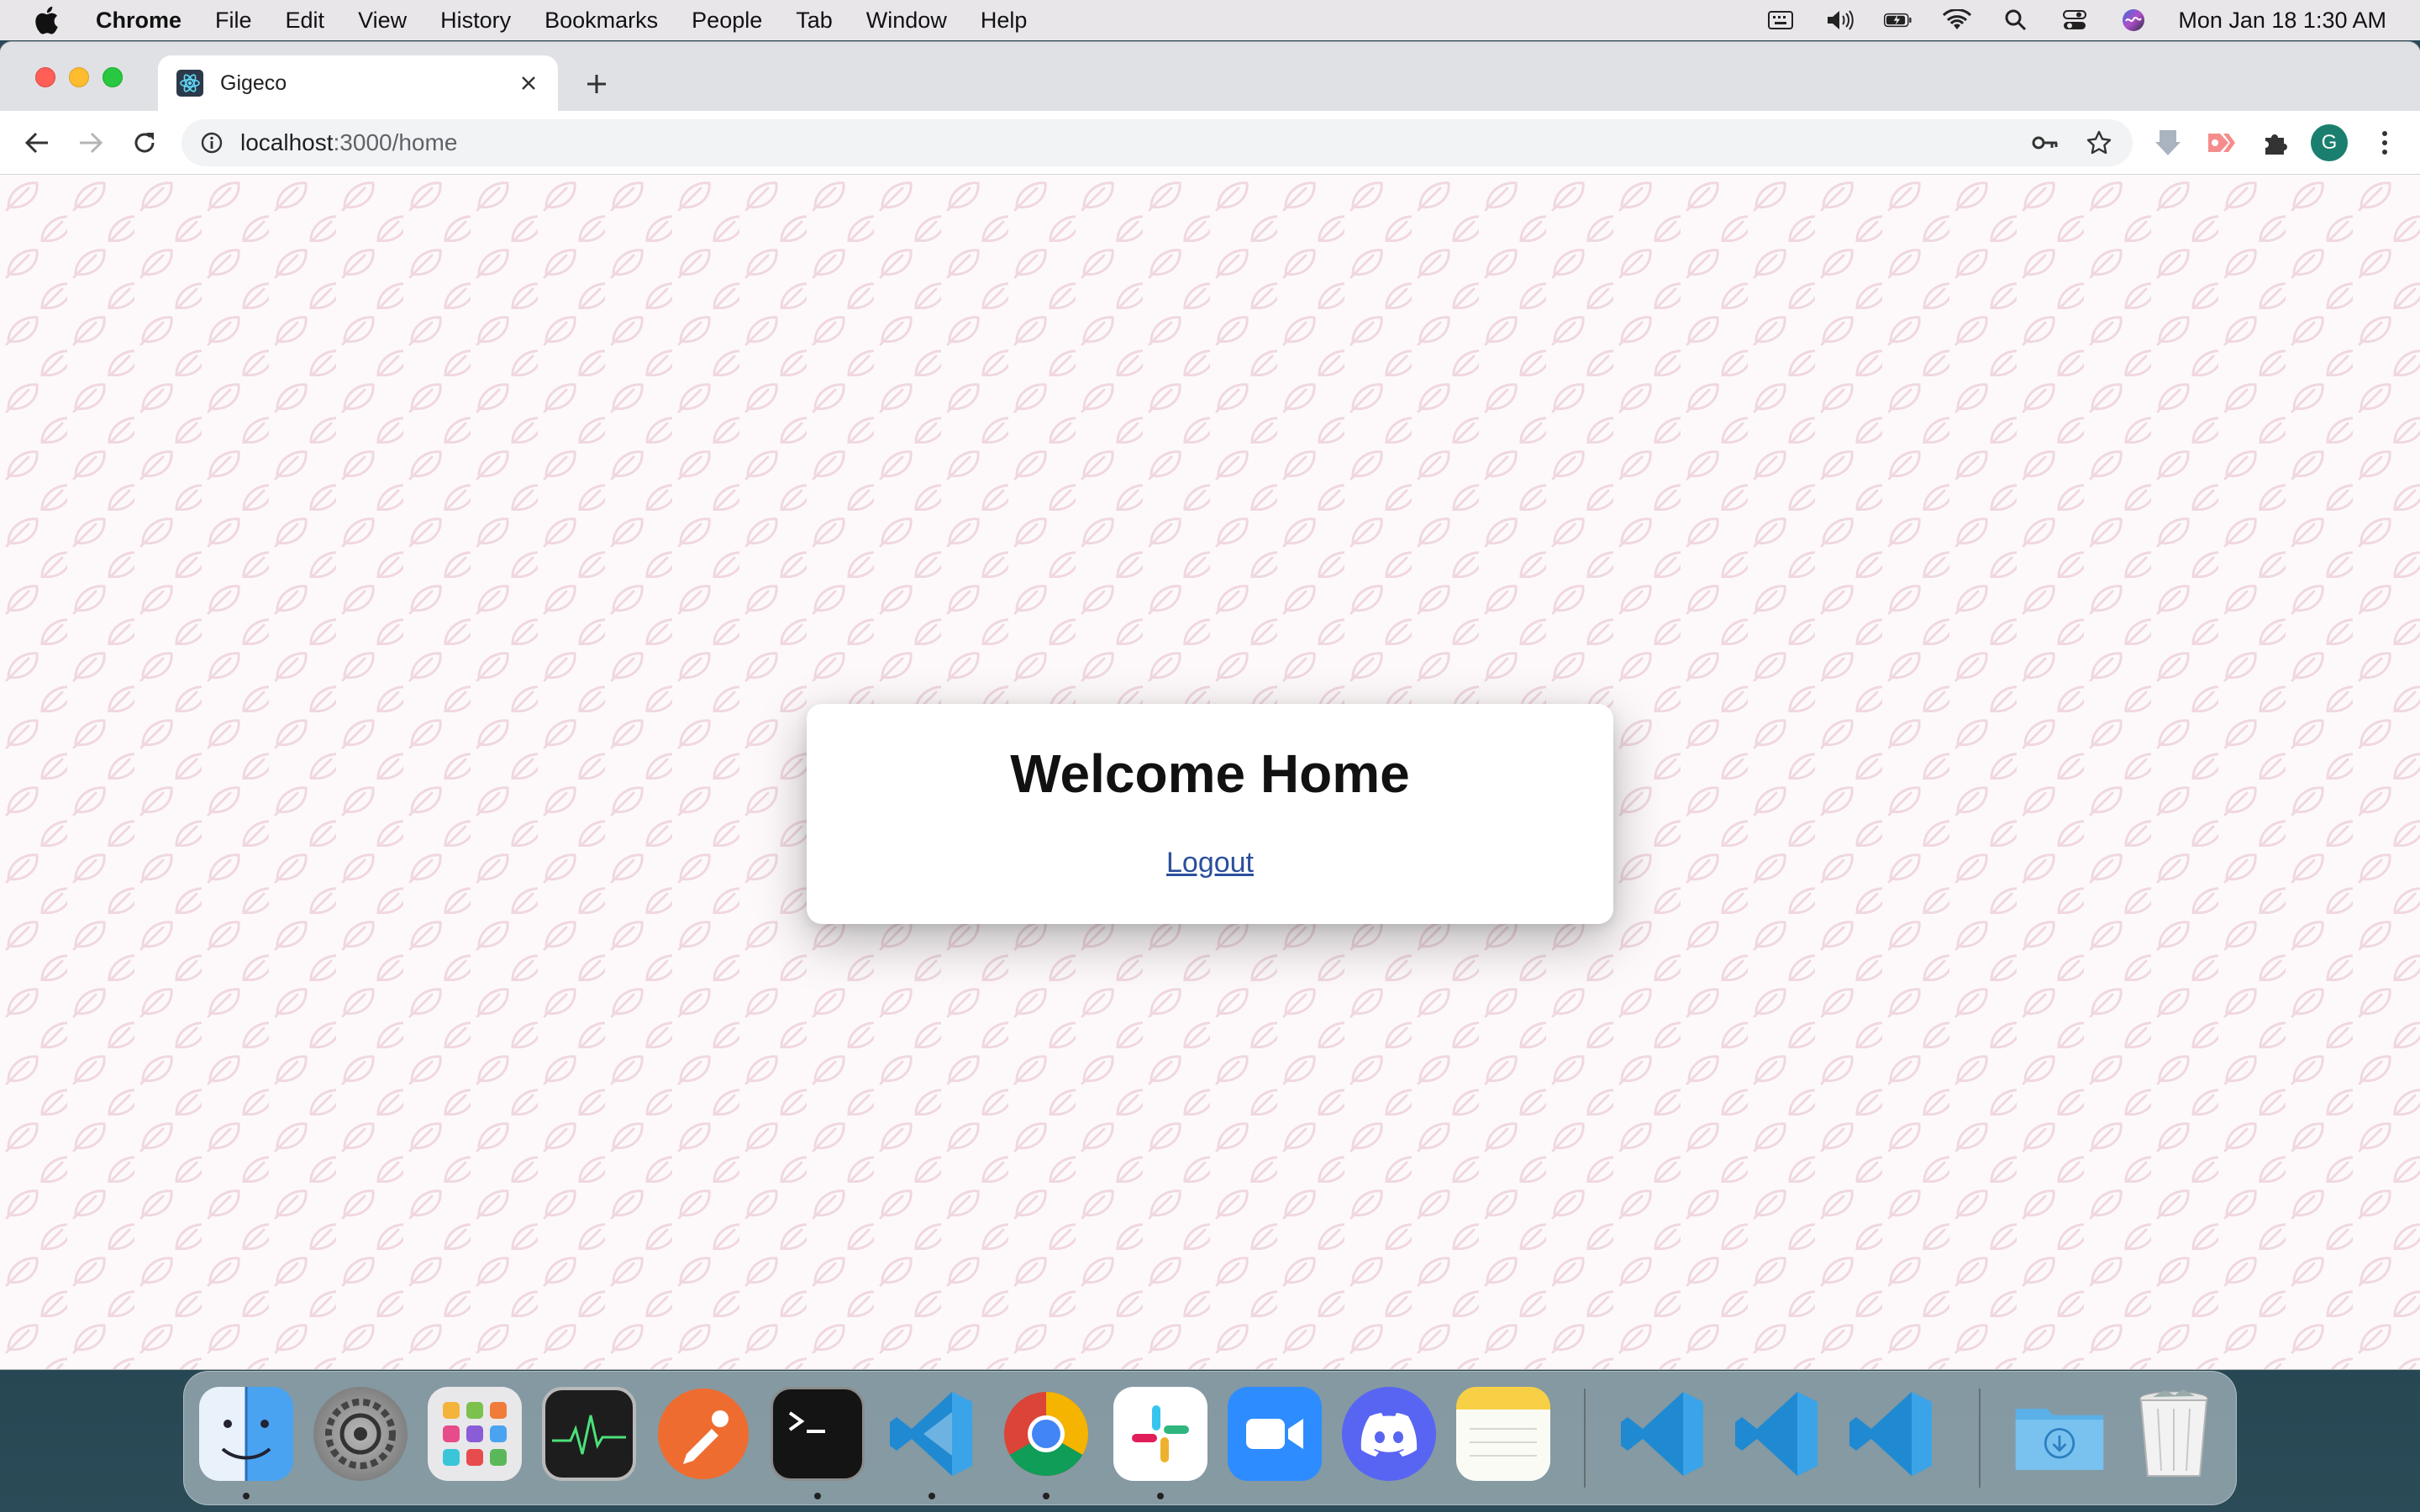 Image resolution: width=2420 pixels, height=1512 pixels. Describe the element at coordinates (287, 142) in the screenshot. I see `url-host: localhost` at that location.